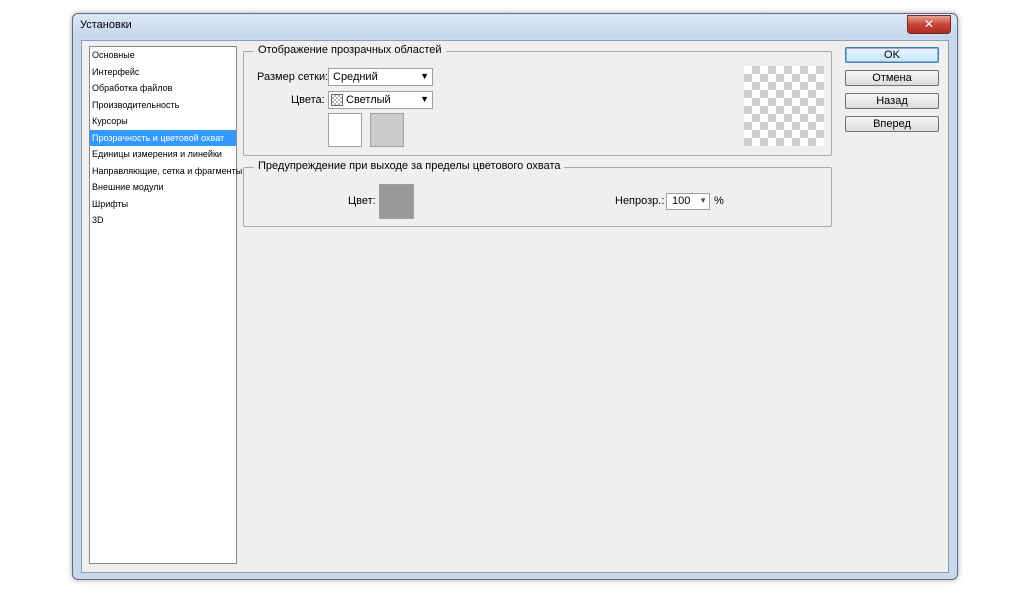  I want to click on sidebar-item-performance: Производительность, so click(163, 105).